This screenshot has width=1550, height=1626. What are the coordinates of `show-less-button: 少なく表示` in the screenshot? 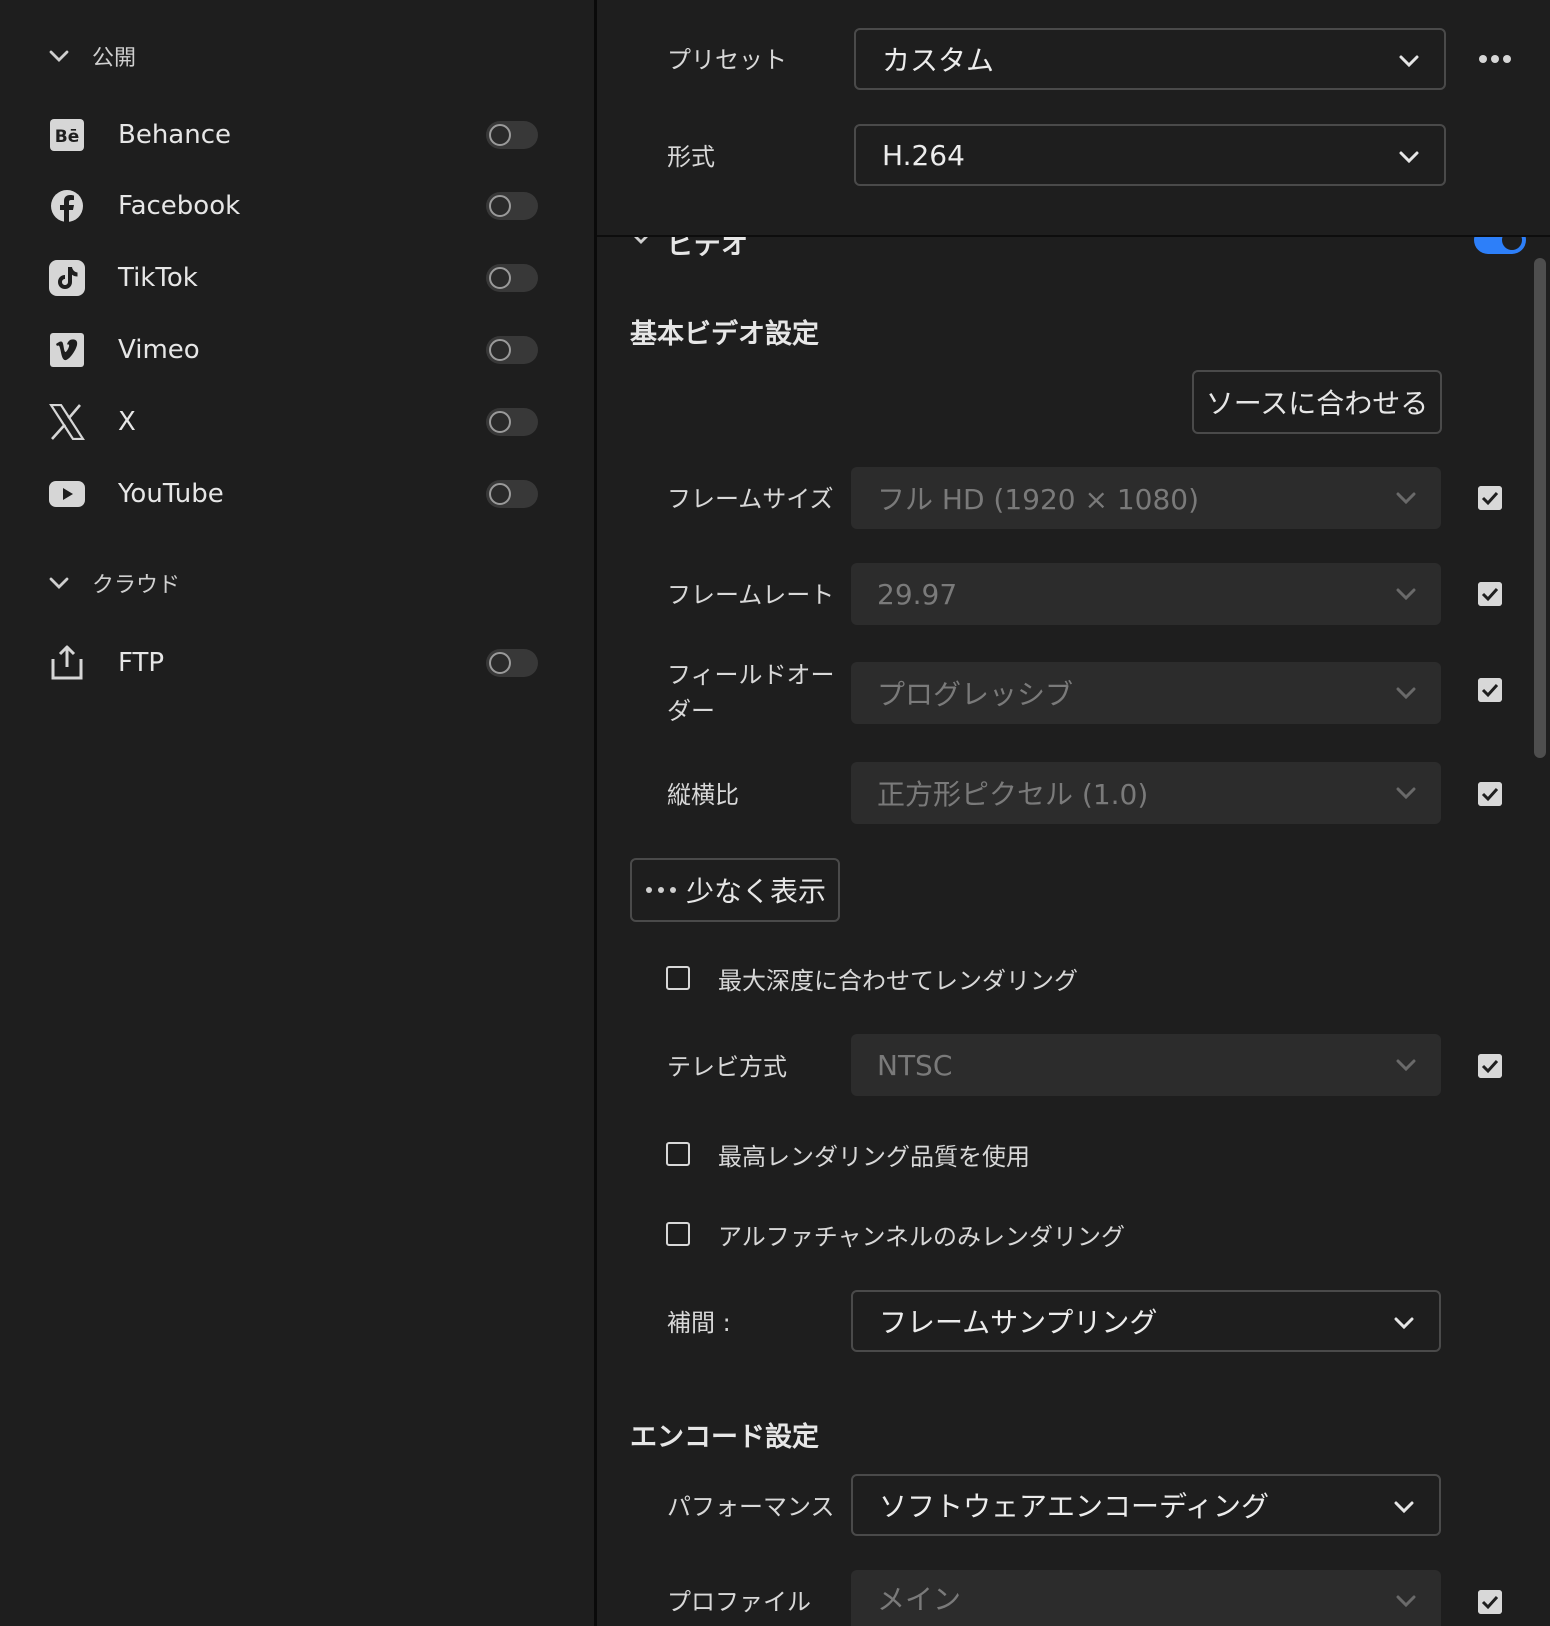 It's located at (735, 890).